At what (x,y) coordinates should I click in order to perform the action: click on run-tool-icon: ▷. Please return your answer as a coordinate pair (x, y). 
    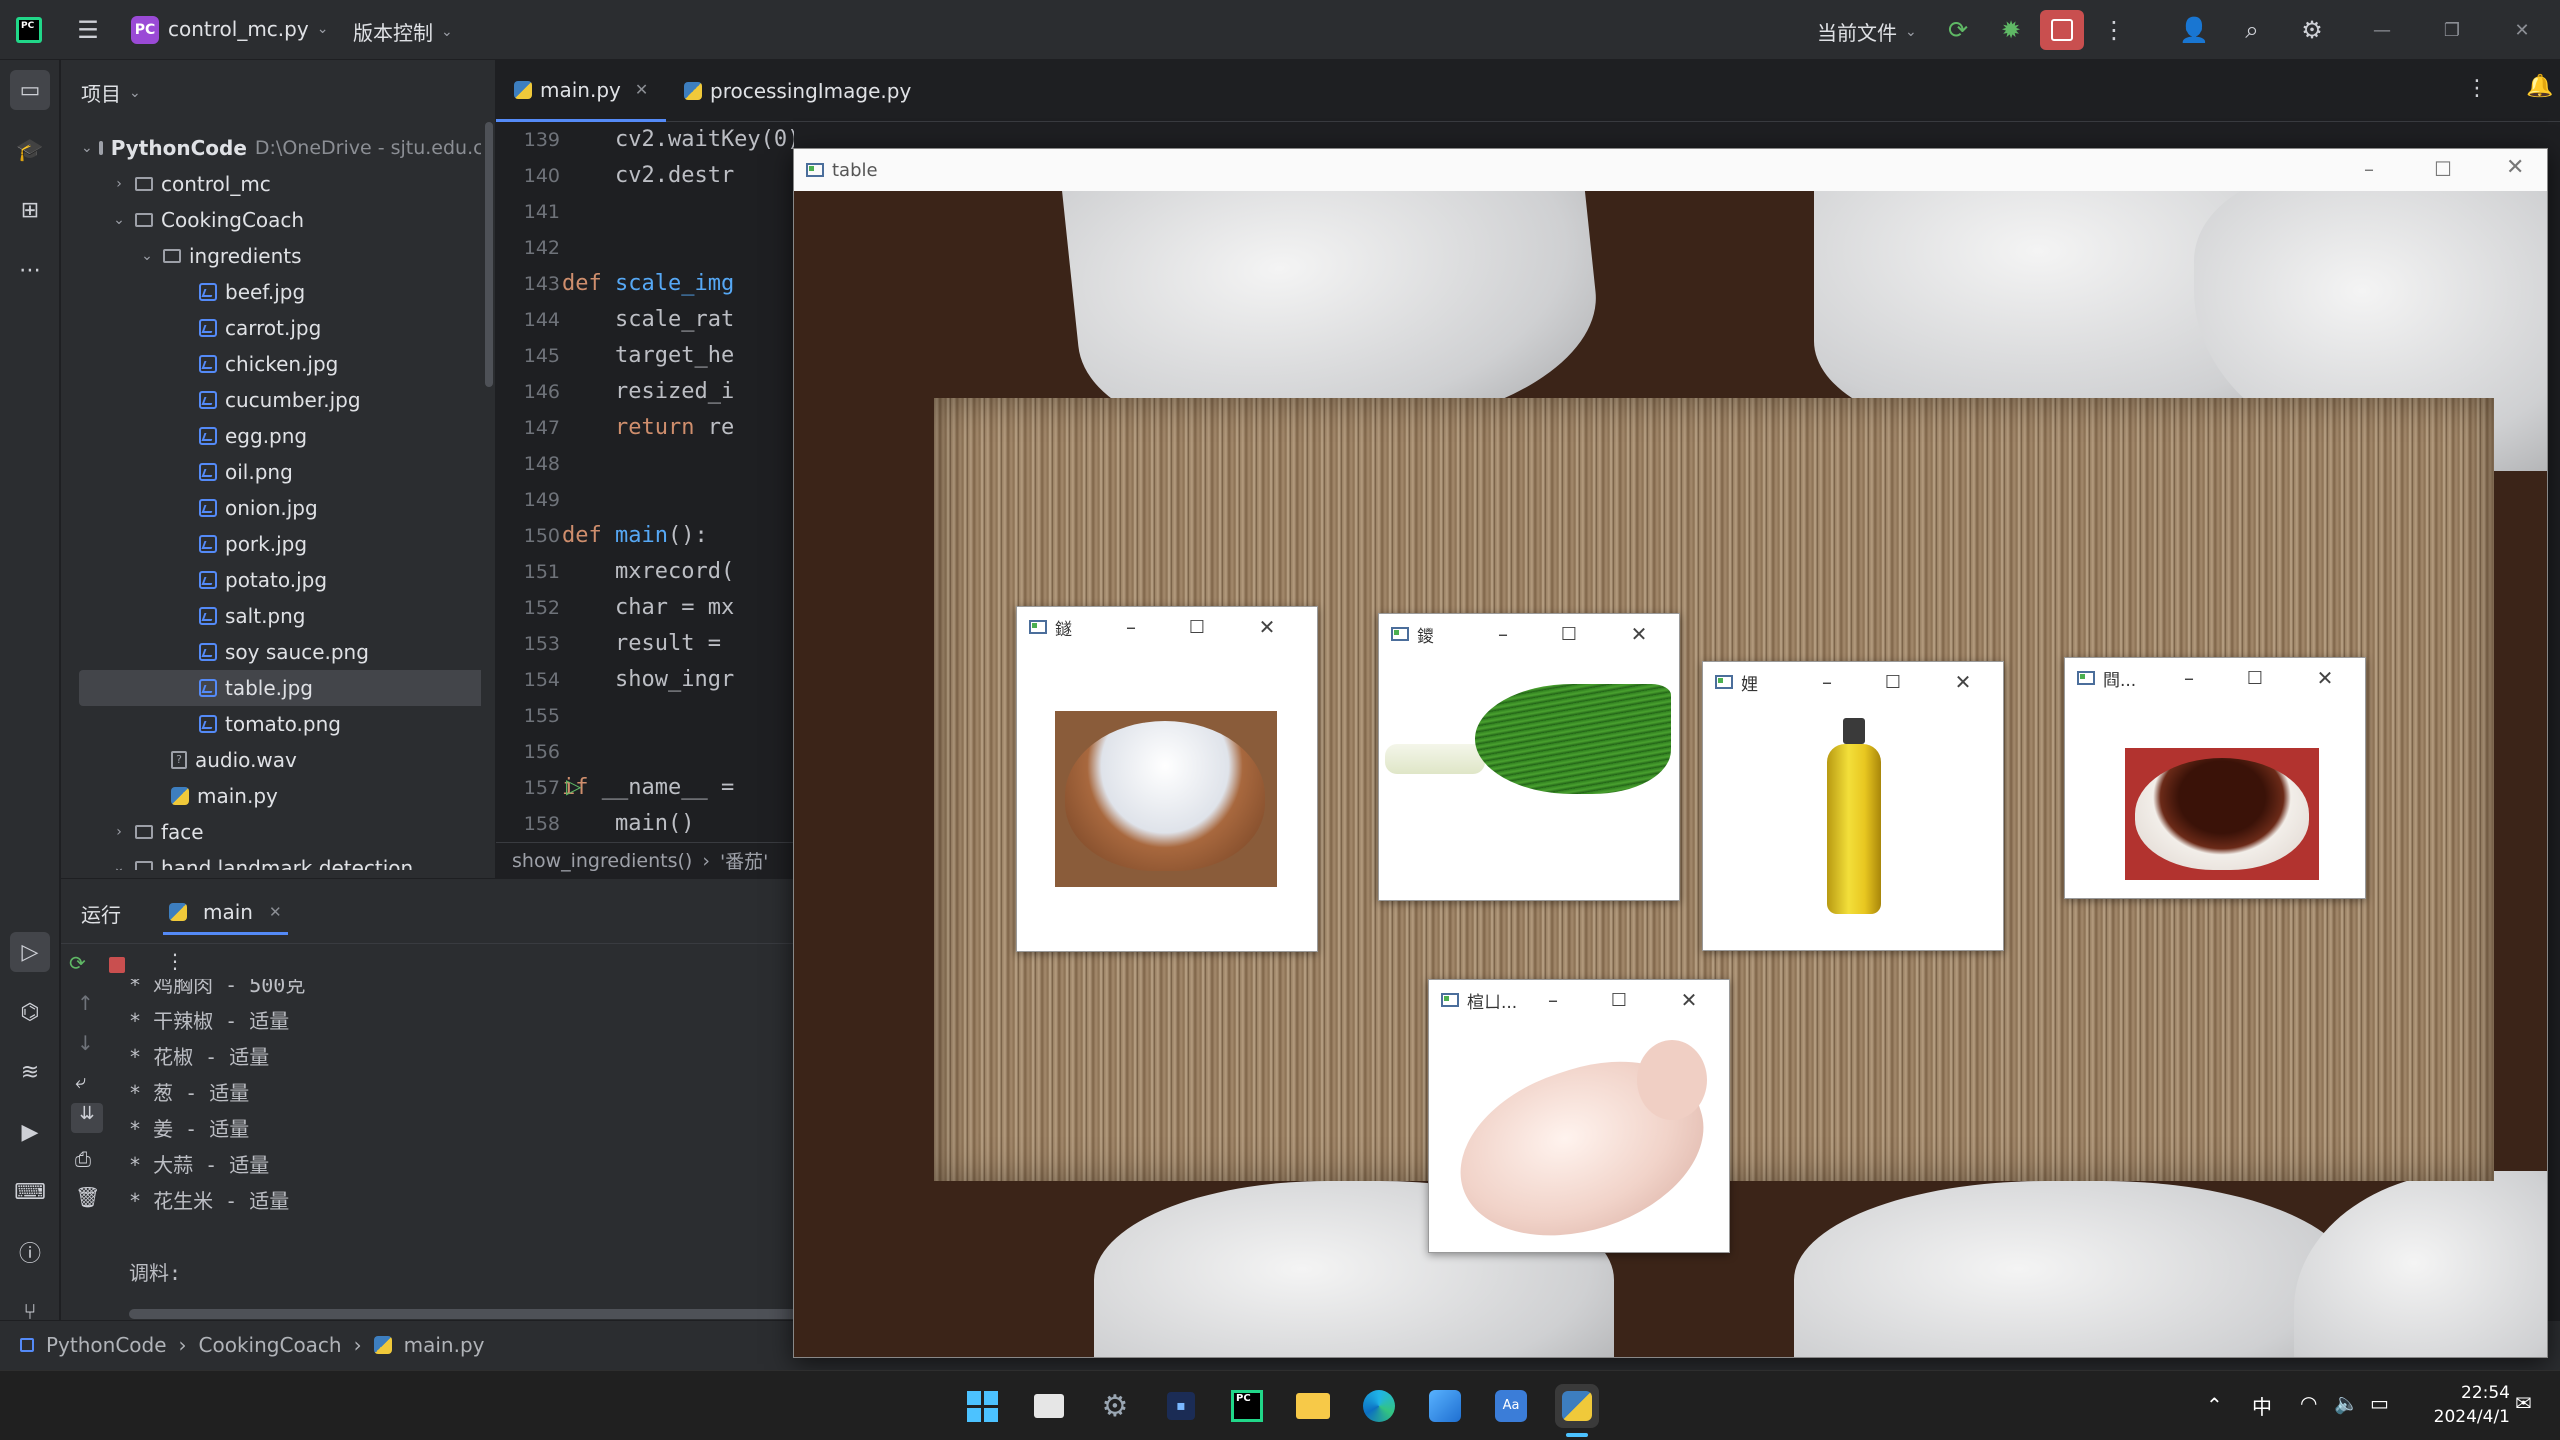
    Looking at the image, I should click on (30, 952).